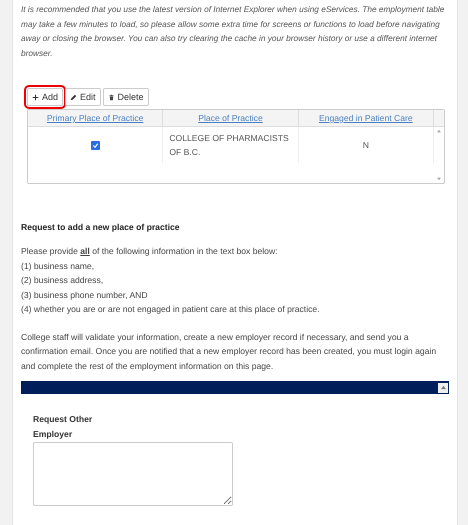 This screenshot has height=525, width=468. Describe the element at coordinates (63, 427) in the screenshot. I see `field-label: Request Other Employer` at that location.